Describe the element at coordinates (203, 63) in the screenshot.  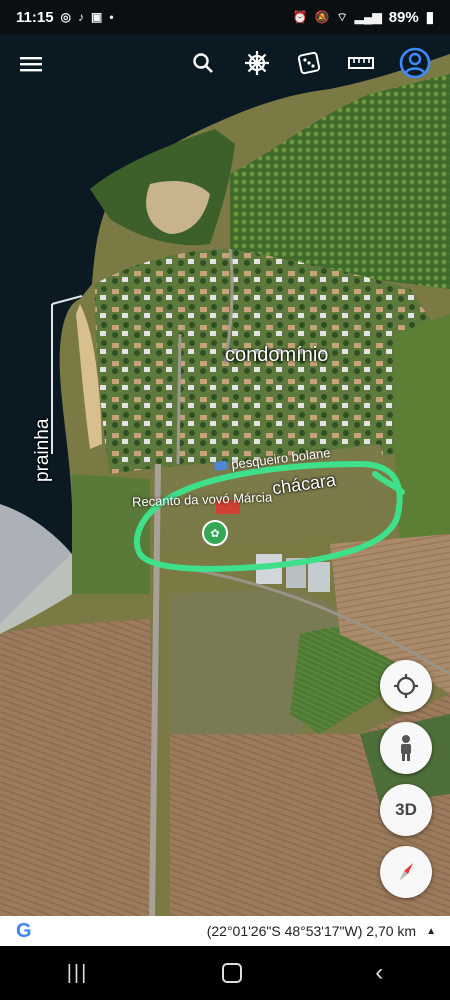
I see `search-icon` at that location.